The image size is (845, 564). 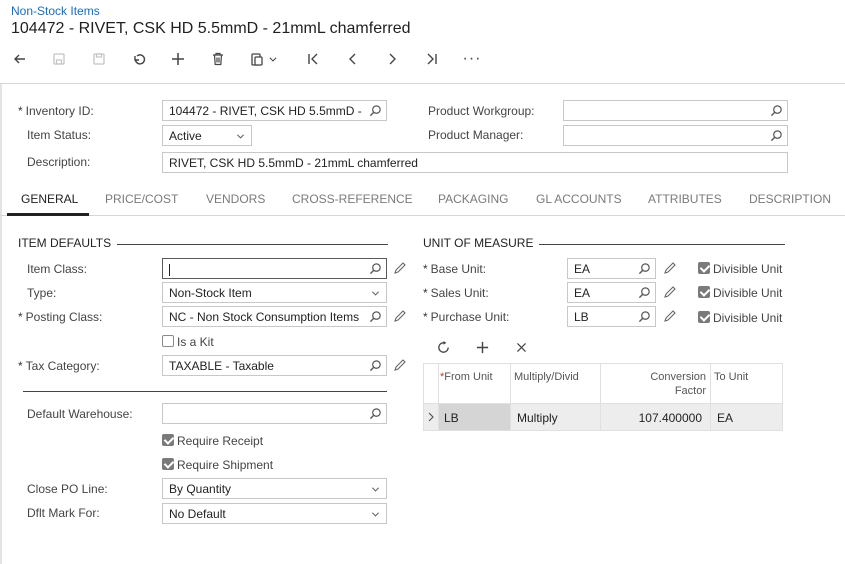 I want to click on purchase-unit-field: LB, so click(x=611, y=316).